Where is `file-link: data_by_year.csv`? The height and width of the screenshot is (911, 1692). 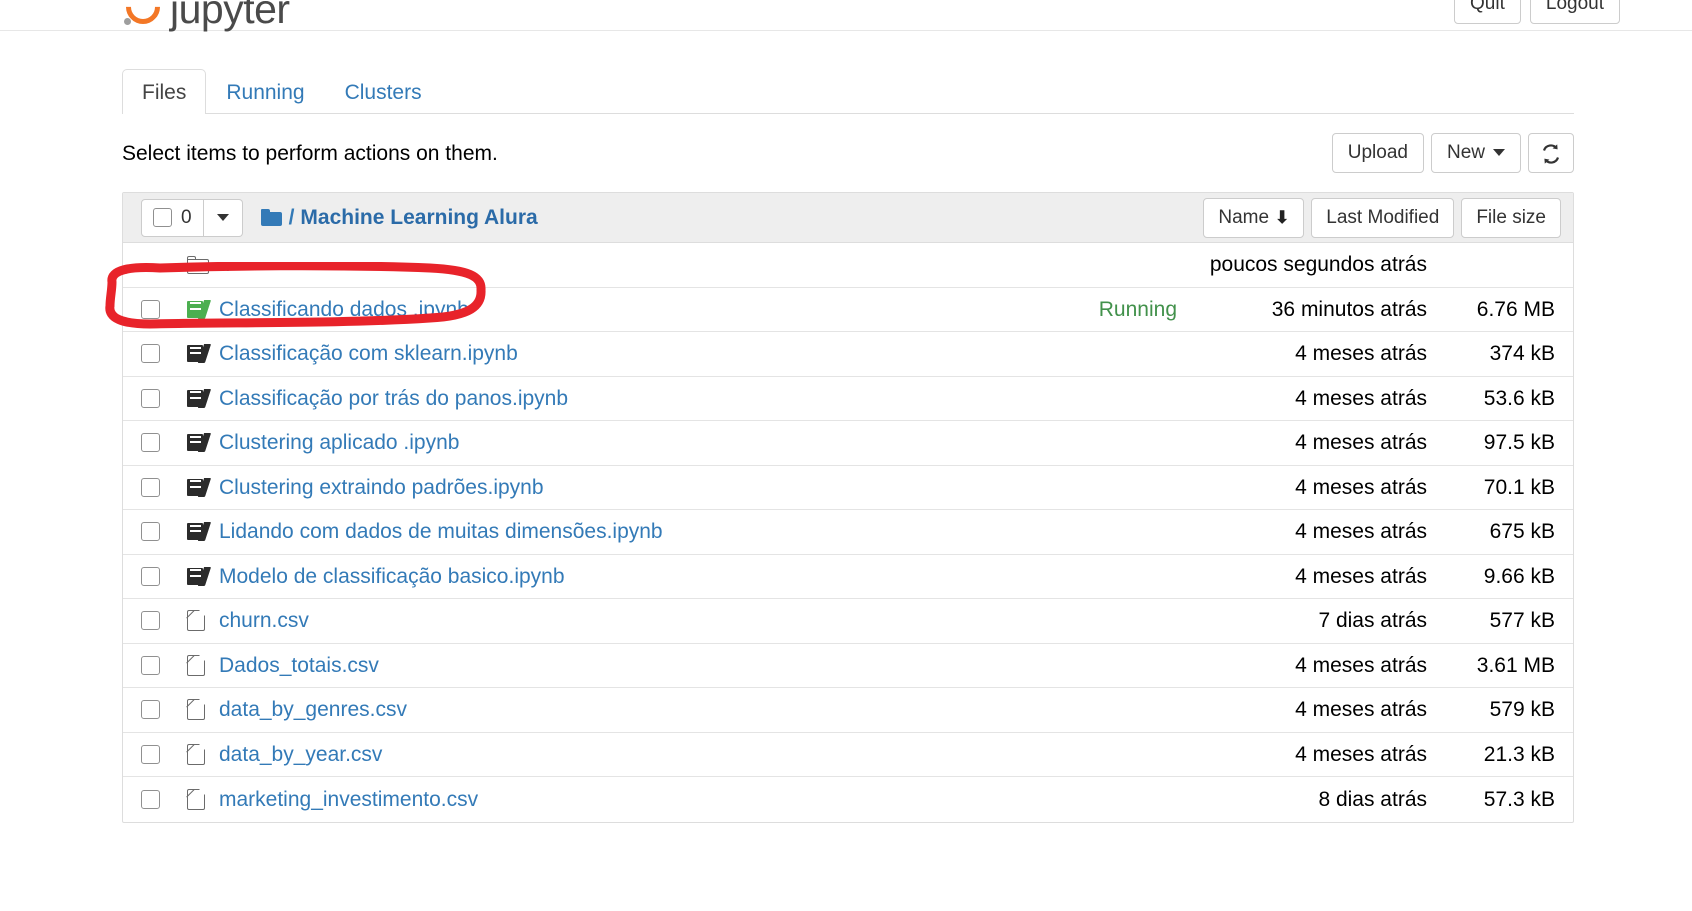 file-link: data_by_year.csv is located at coordinates (705, 754).